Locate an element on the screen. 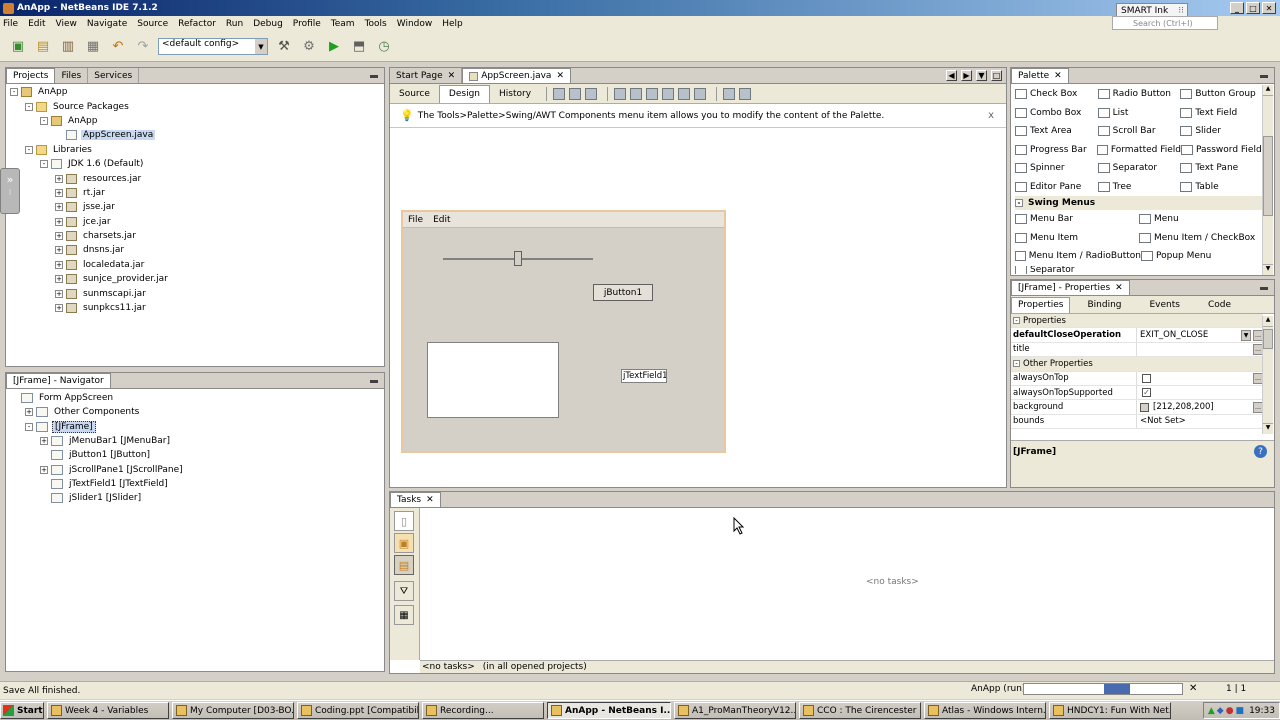 The width and height of the screenshot is (1280, 720). menu-navigate: Navigate is located at coordinates (107, 24).